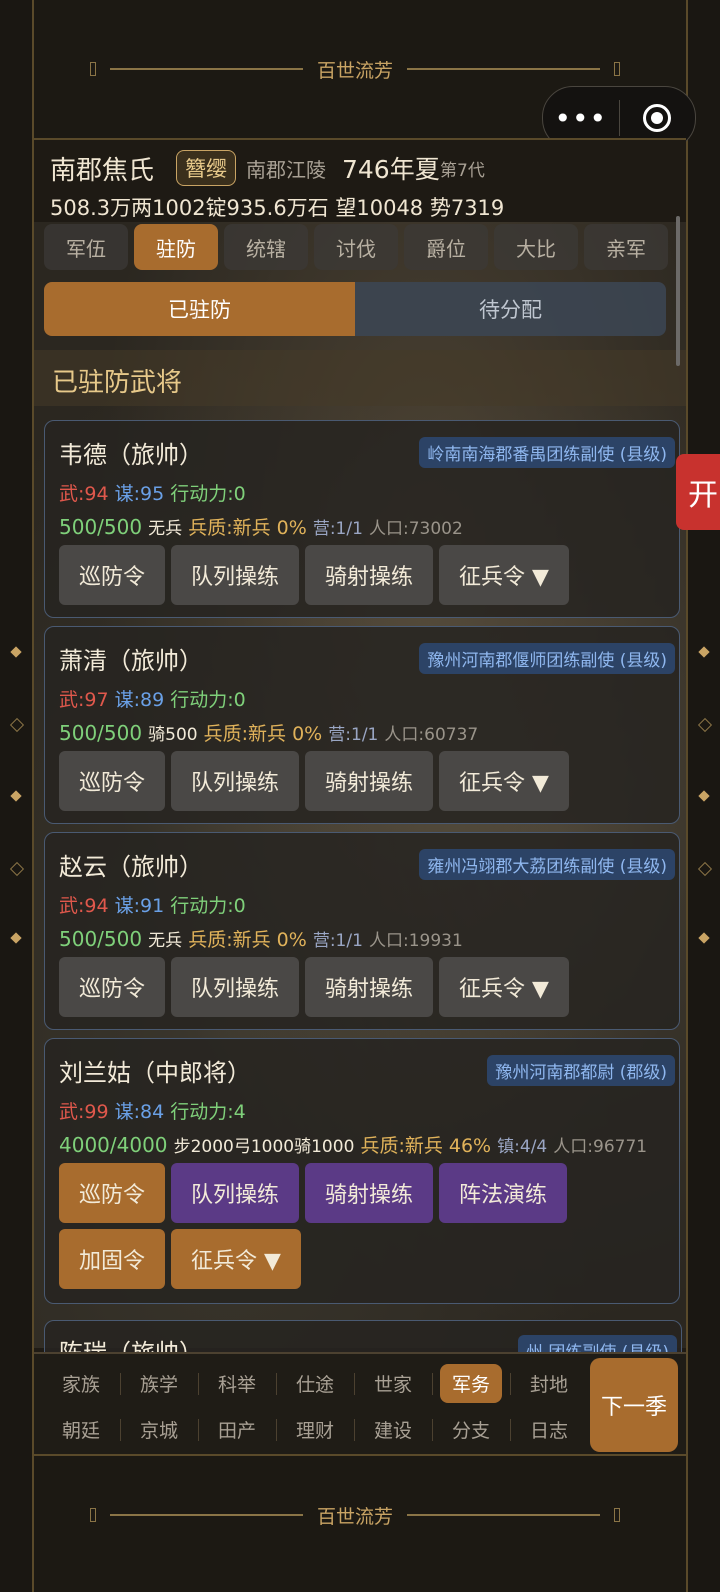  I want to click on nav-noble-families: 世家, so click(393, 1383).